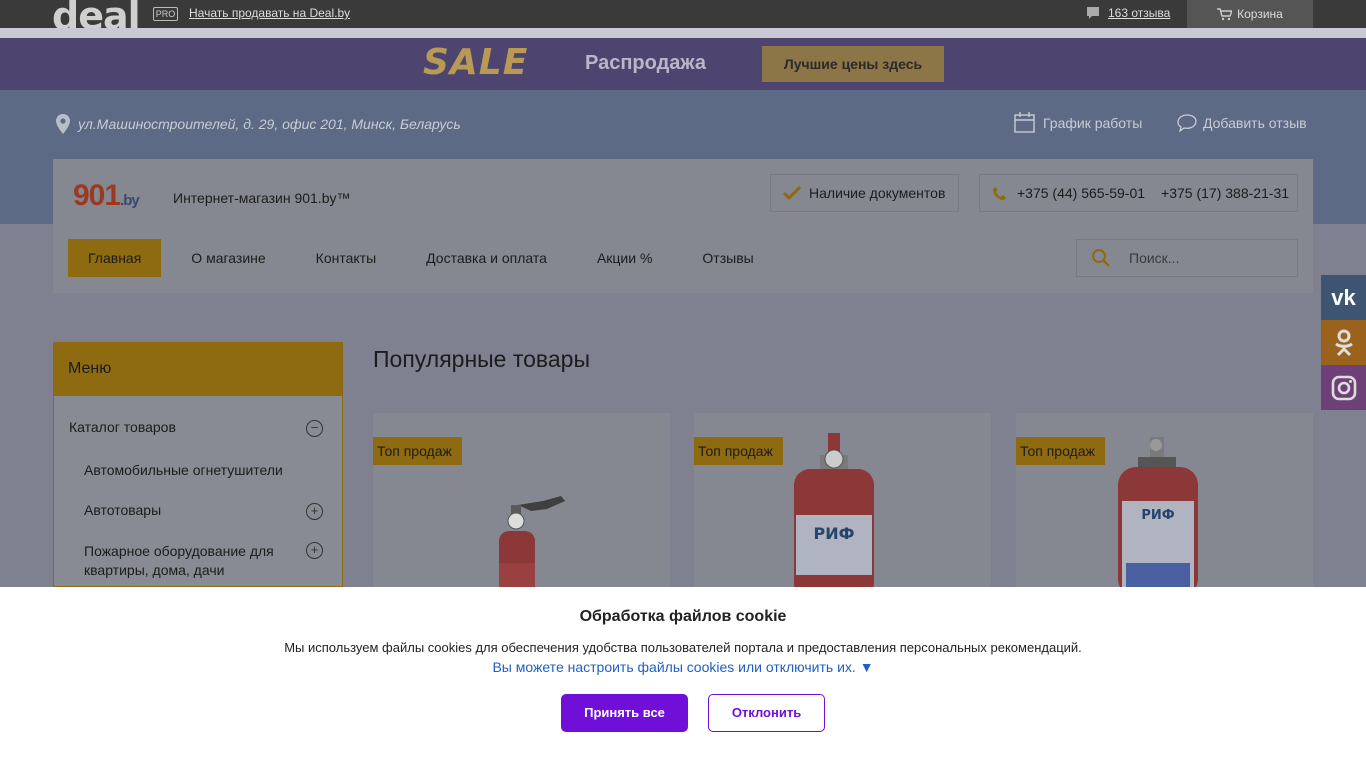 The width and height of the screenshot is (1366, 768). I want to click on instagram-icon, so click(1343, 387).